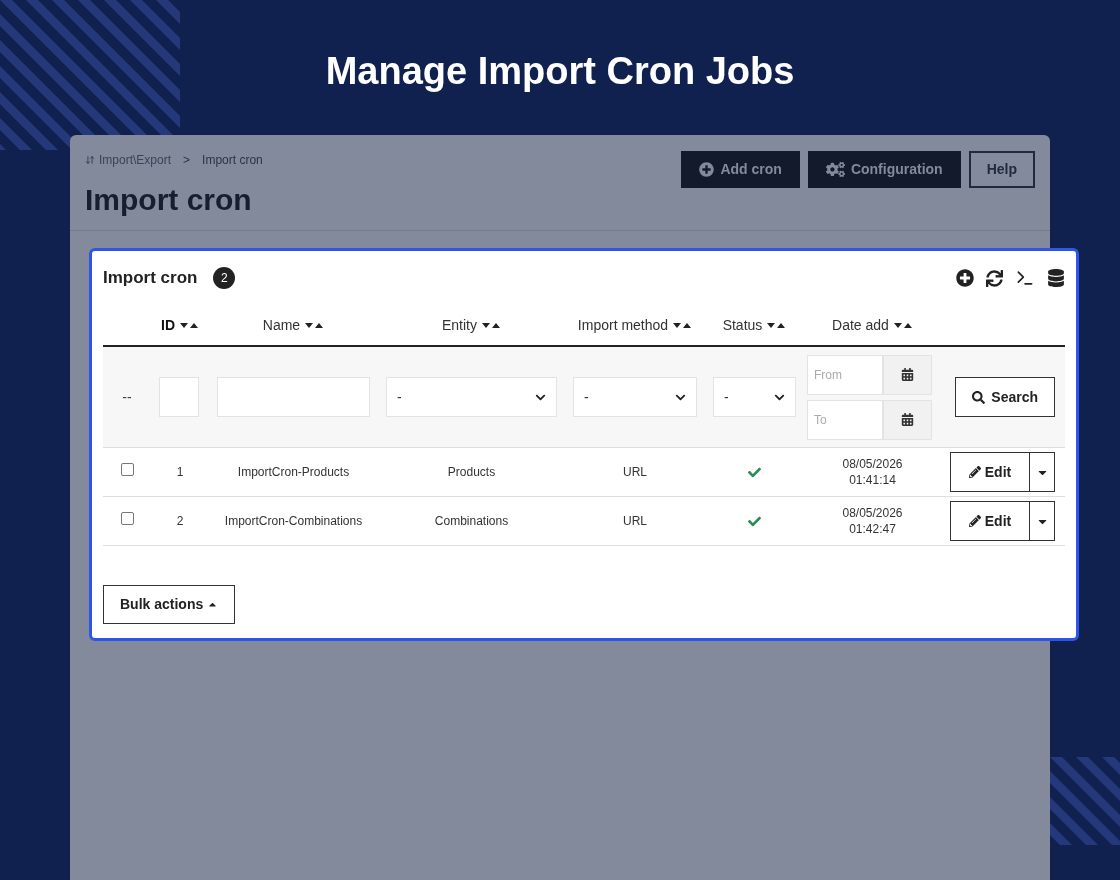 Image resolution: width=1120 pixels, height=880 pixels. What do you see at coordinates (560, 71) in the screenshot?
I see `page-title: Manage Import Cron Jobs` at bounding box center [560, 71].